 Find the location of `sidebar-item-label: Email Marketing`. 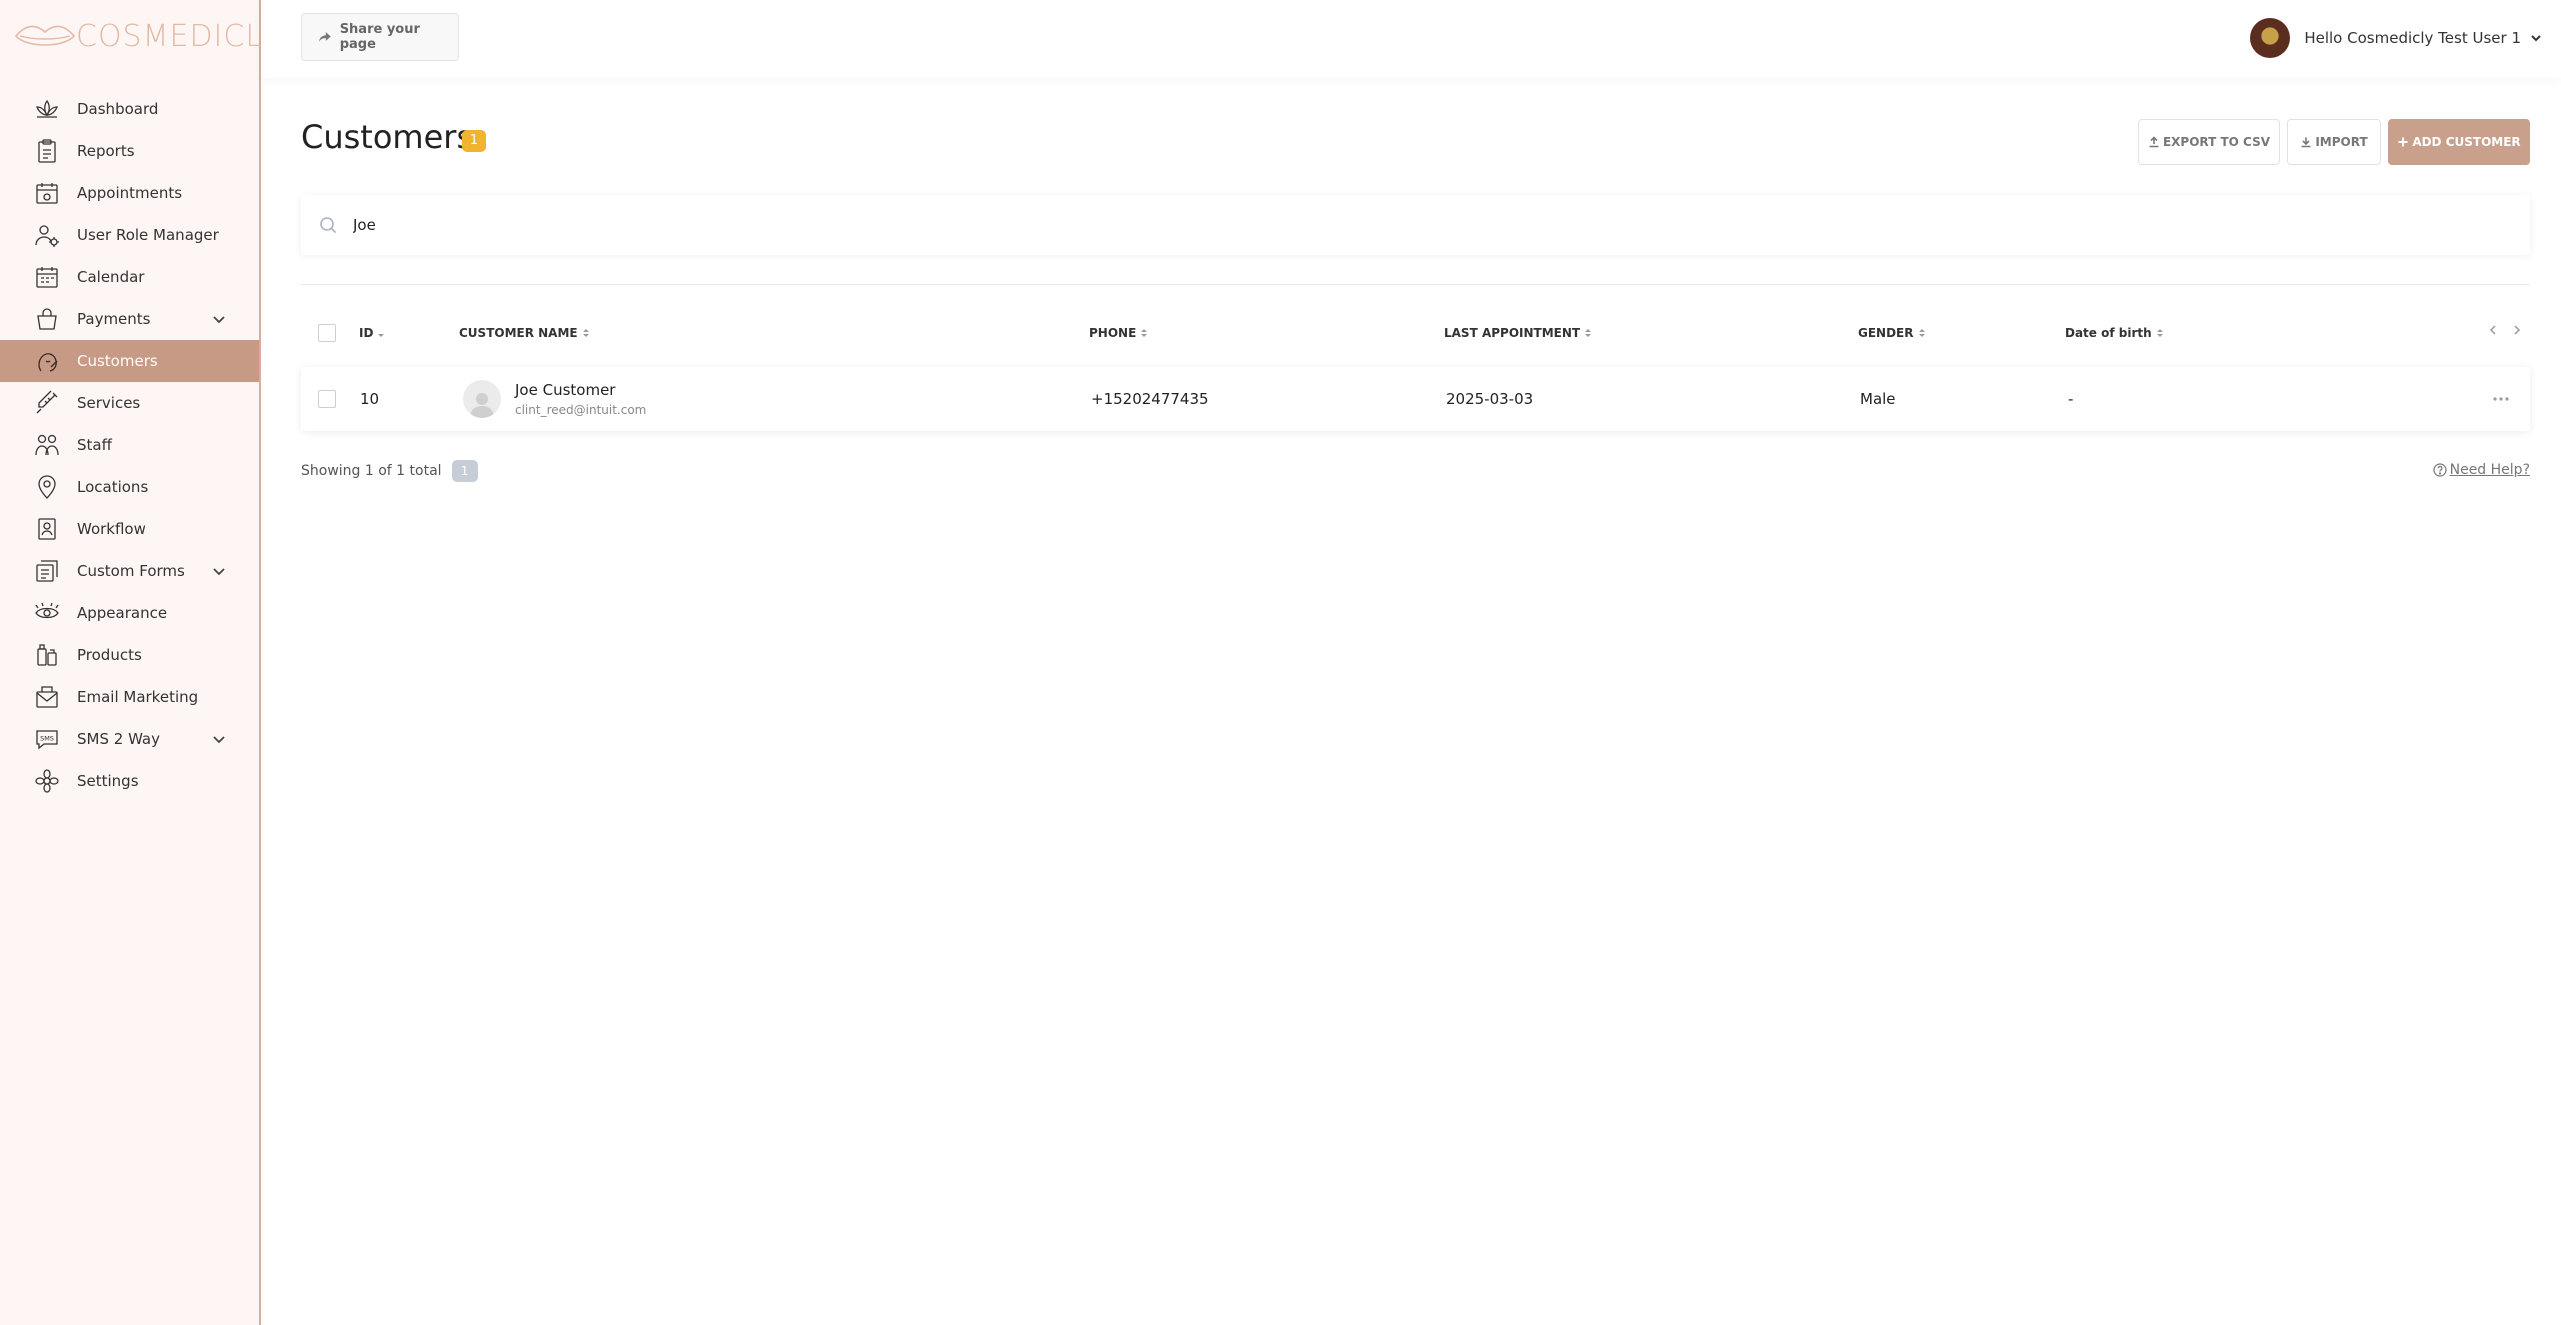

sidebar-item-label: Email Marketing is located at coordinates (138, 697).